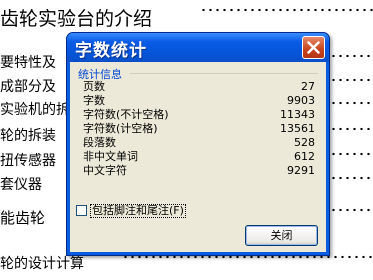  I want to click on stat-value: 13561, so click(297, 128).